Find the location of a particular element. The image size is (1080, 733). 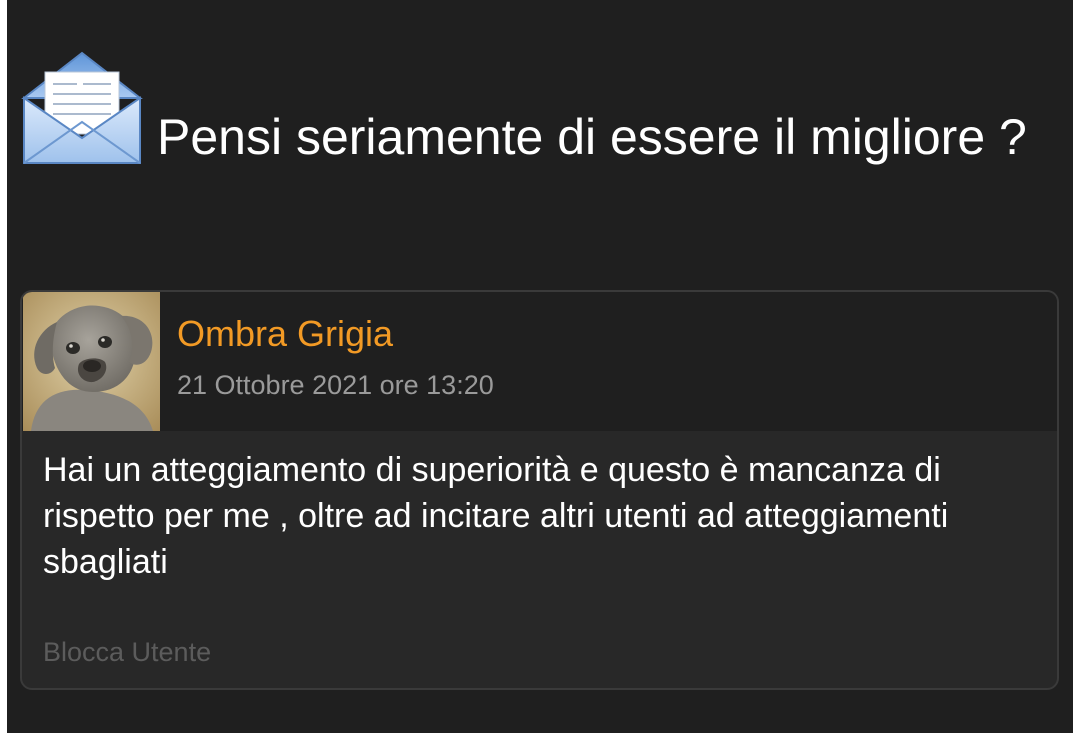

envelope-icon is located at coordinates (82, 108).